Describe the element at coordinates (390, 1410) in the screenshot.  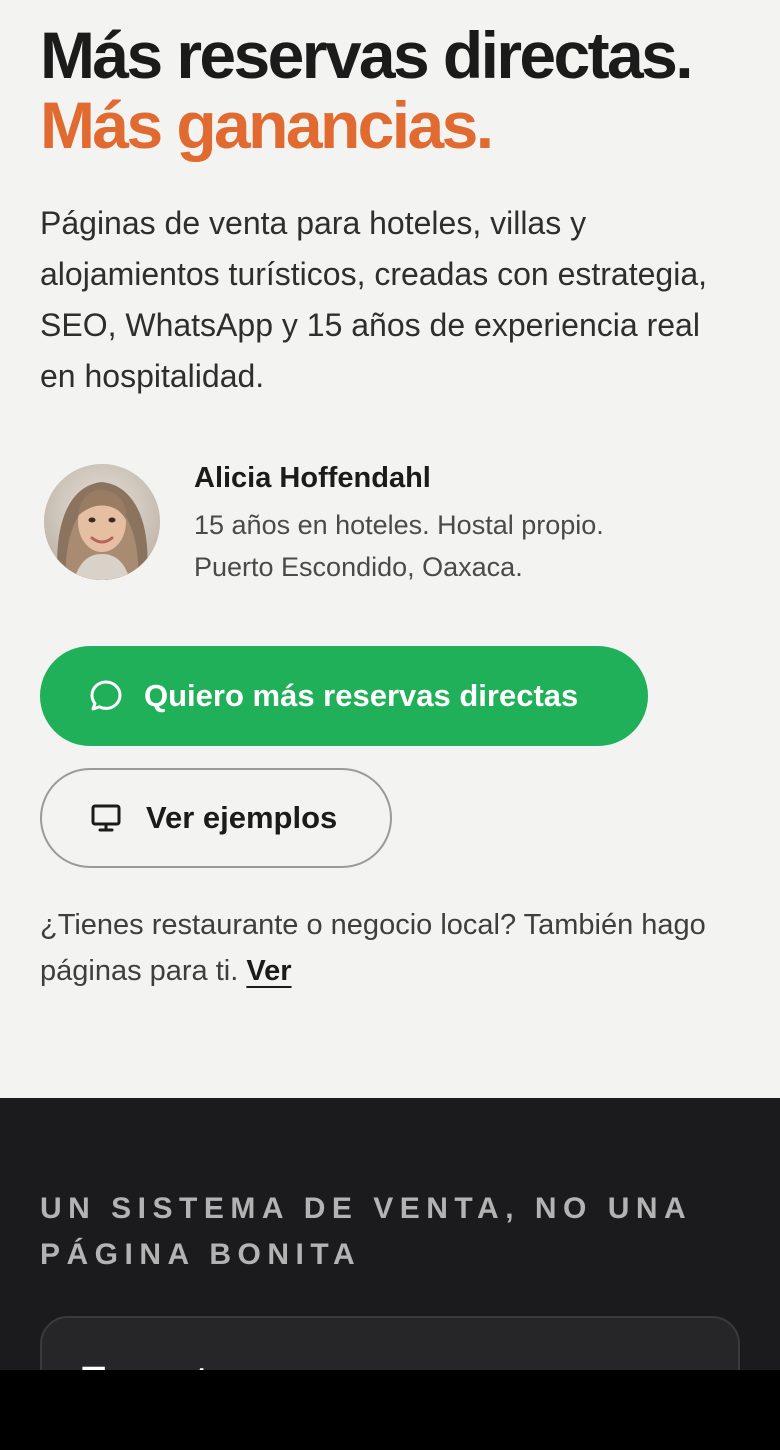
I see `bottom-black-bar` at that location.